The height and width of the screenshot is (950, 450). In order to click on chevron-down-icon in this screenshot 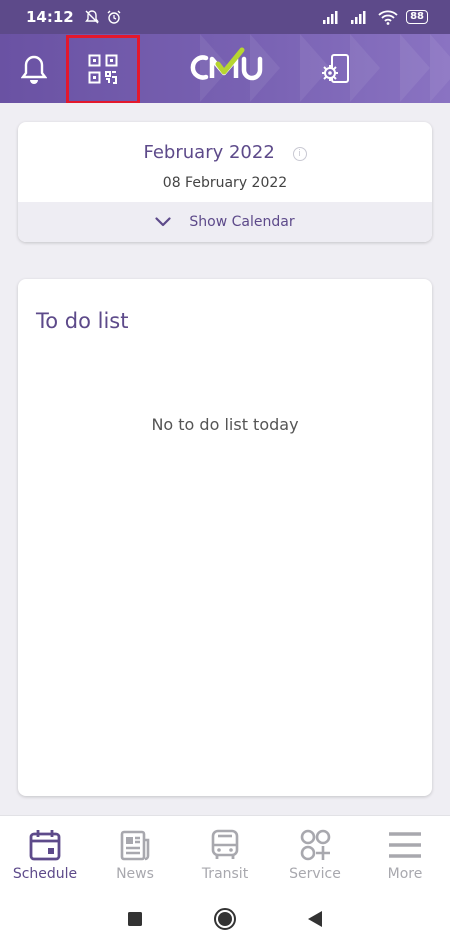, I will do `click(163, 222)`.